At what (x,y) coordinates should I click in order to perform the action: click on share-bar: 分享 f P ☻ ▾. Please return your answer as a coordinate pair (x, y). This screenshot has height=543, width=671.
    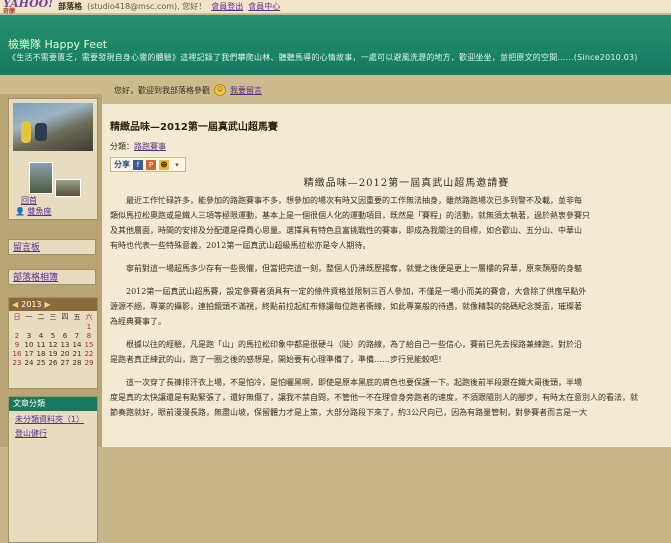
    Looking at the image, I should click on (148, 164).